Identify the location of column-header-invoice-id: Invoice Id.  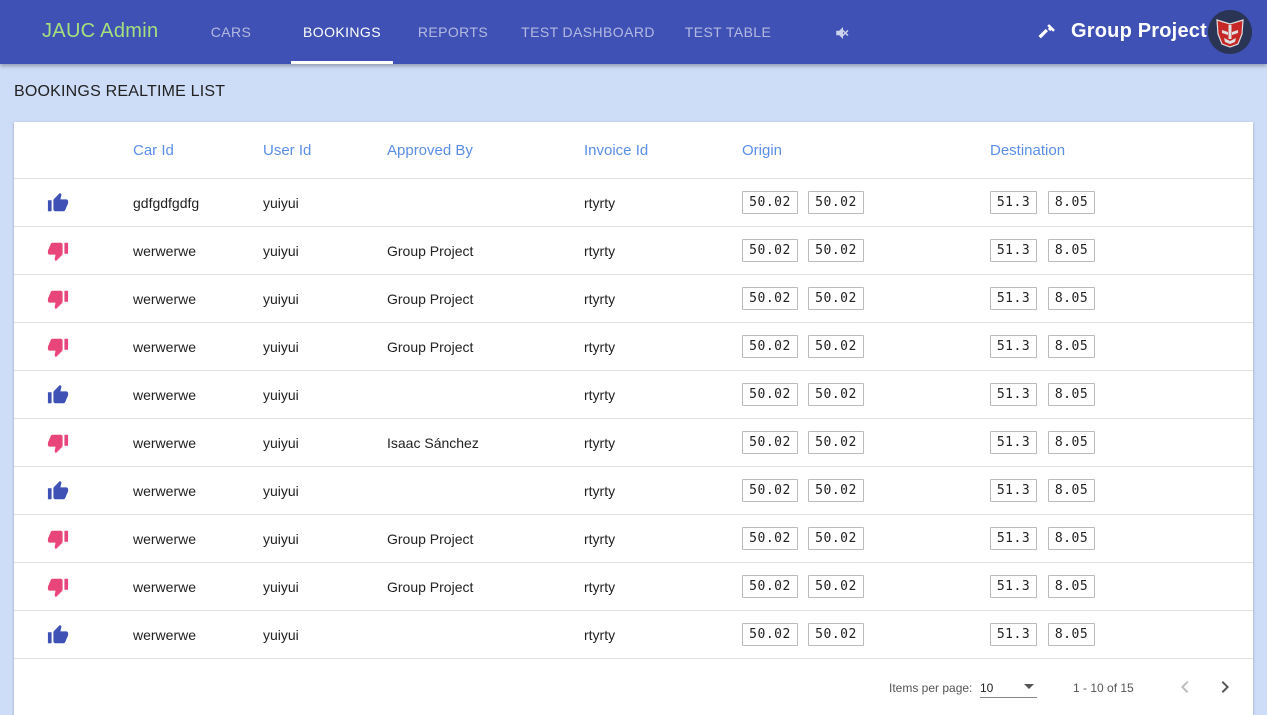
(616, 150).